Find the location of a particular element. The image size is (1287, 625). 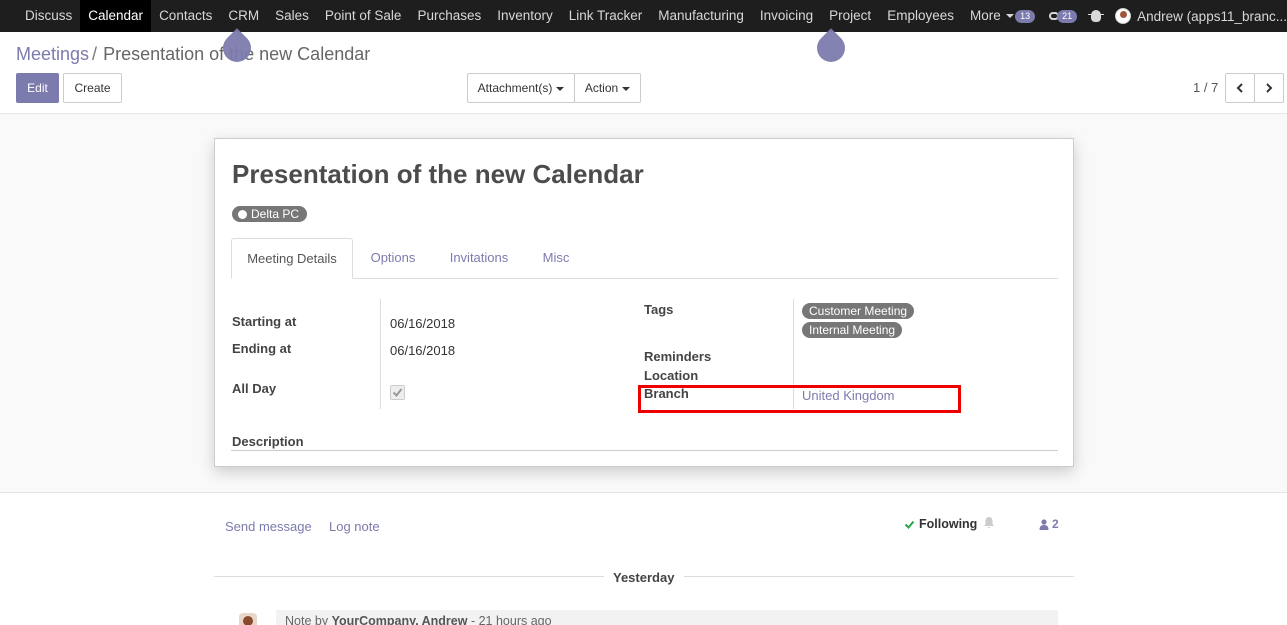

all-day-checkbox is located at coordinates (397, 392).